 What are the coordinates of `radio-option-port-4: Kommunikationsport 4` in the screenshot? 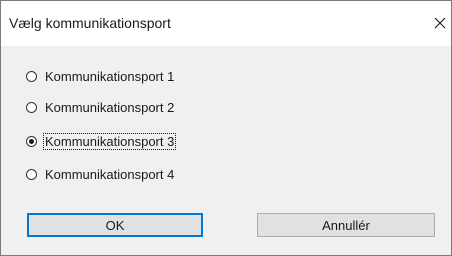 It's located at (100, 174).